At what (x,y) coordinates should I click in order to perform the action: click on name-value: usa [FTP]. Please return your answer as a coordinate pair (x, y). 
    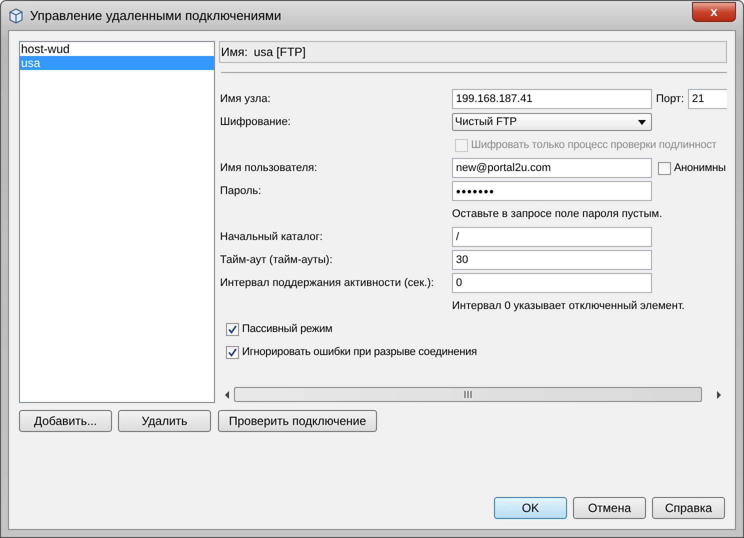
    Looking at the image, I should click on (280, 52).